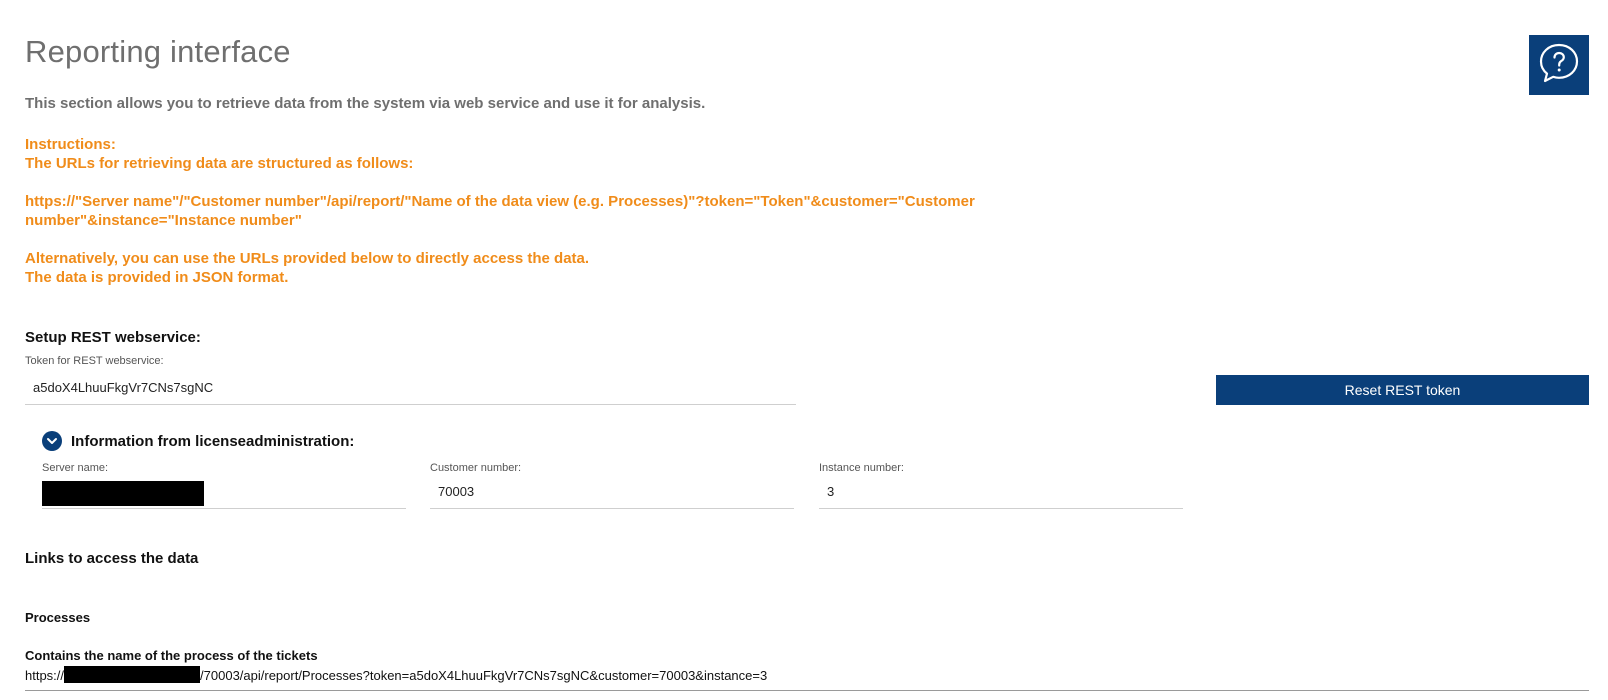  What do you see at coordinates (163, 220) in the screenshot?
I see `instructions-url-pattern-cont: number"&instance="Instance number"` at bounding box center [163, 220].